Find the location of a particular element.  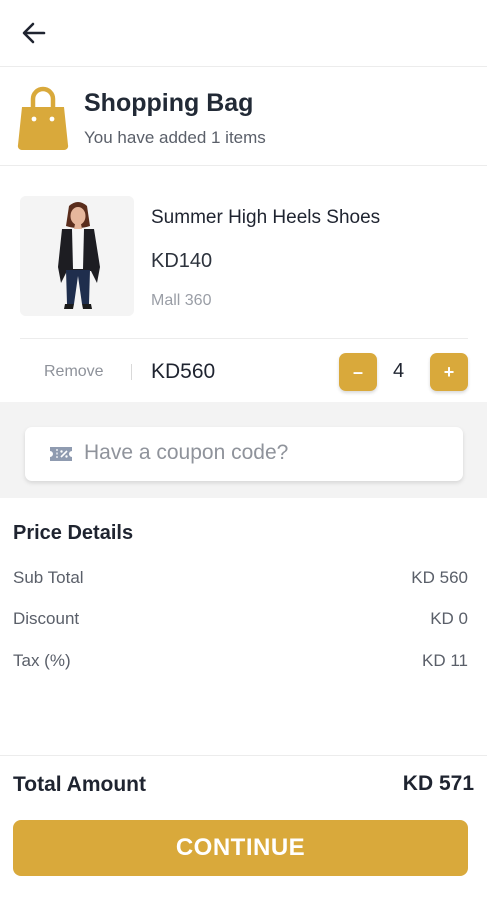

product-price: KD140 is located at coordinates (182, 261).